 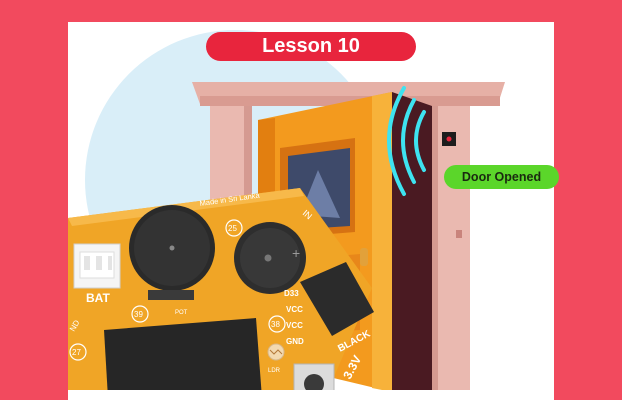 What do you see at coordinates (98, 298) in the screenshot?
I see `bat-label: BAT` at bounding box center [98, 298].